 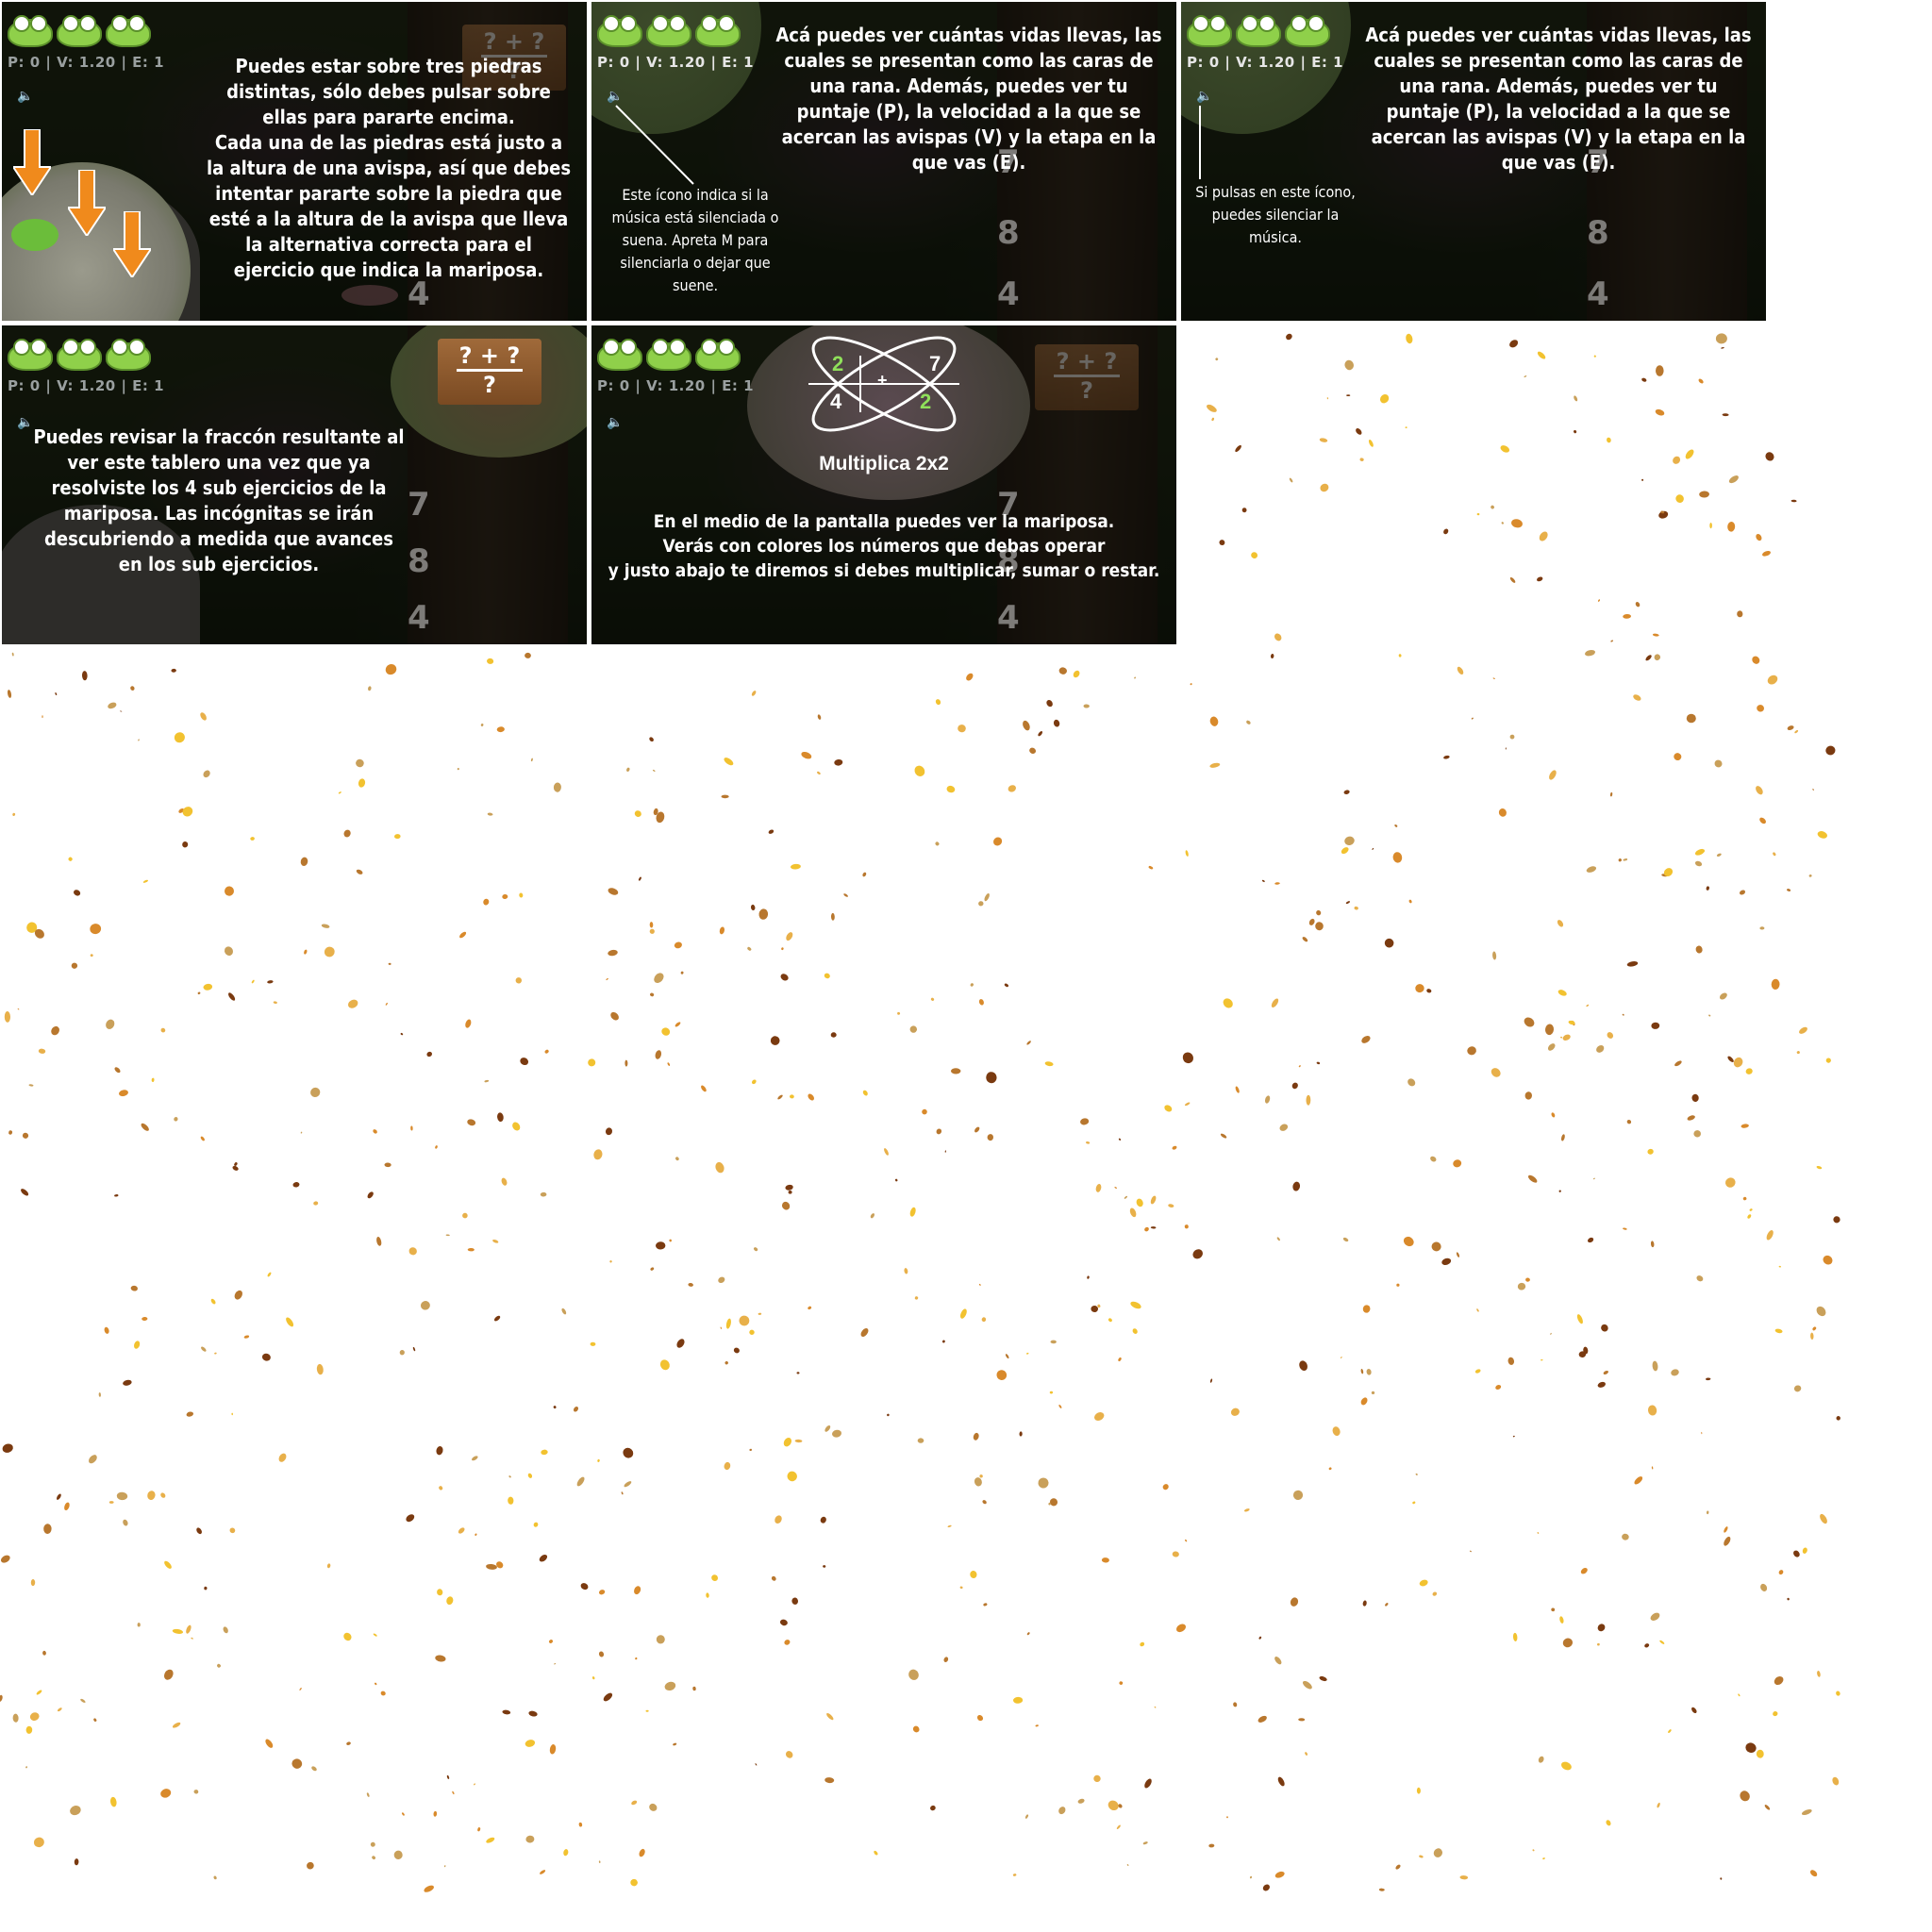 I want to click on down-arrow-icon, so click(x=132, y=244).